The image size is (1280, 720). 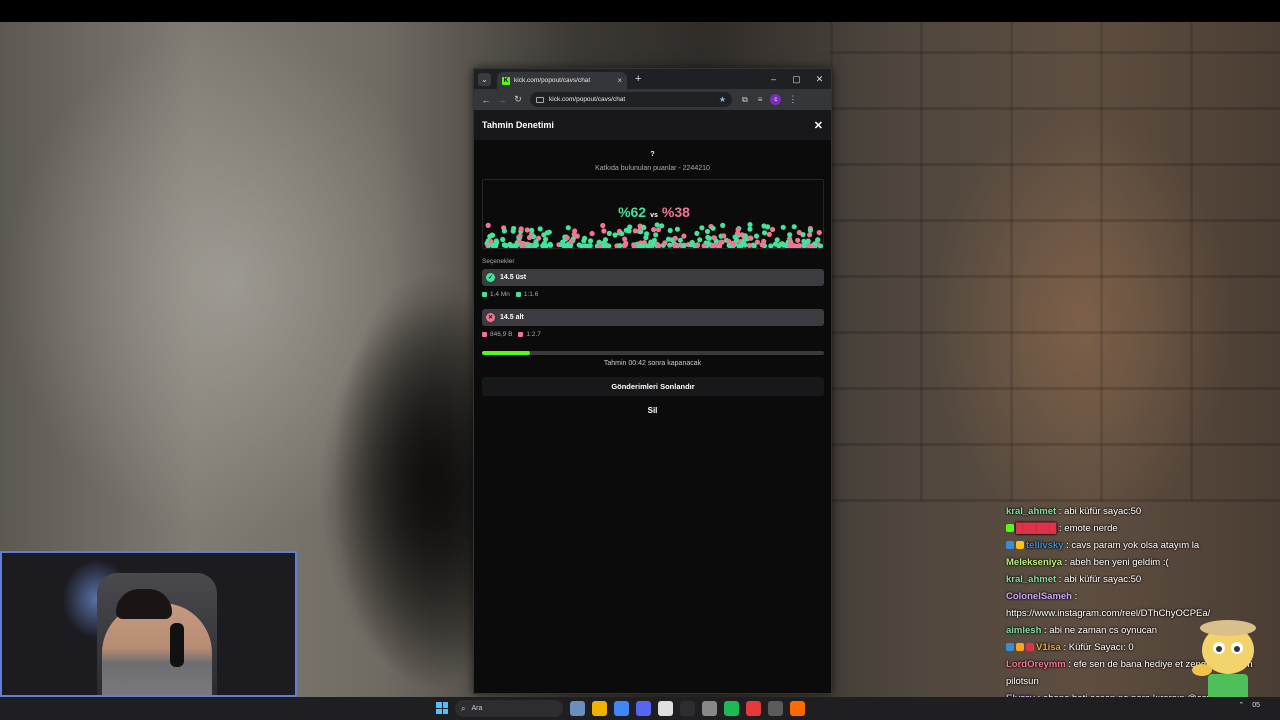 What do you see at coordinates (1256, 705) in the screenshot?
I see `tray-clock: 05` at bounding box center [1256, 705].